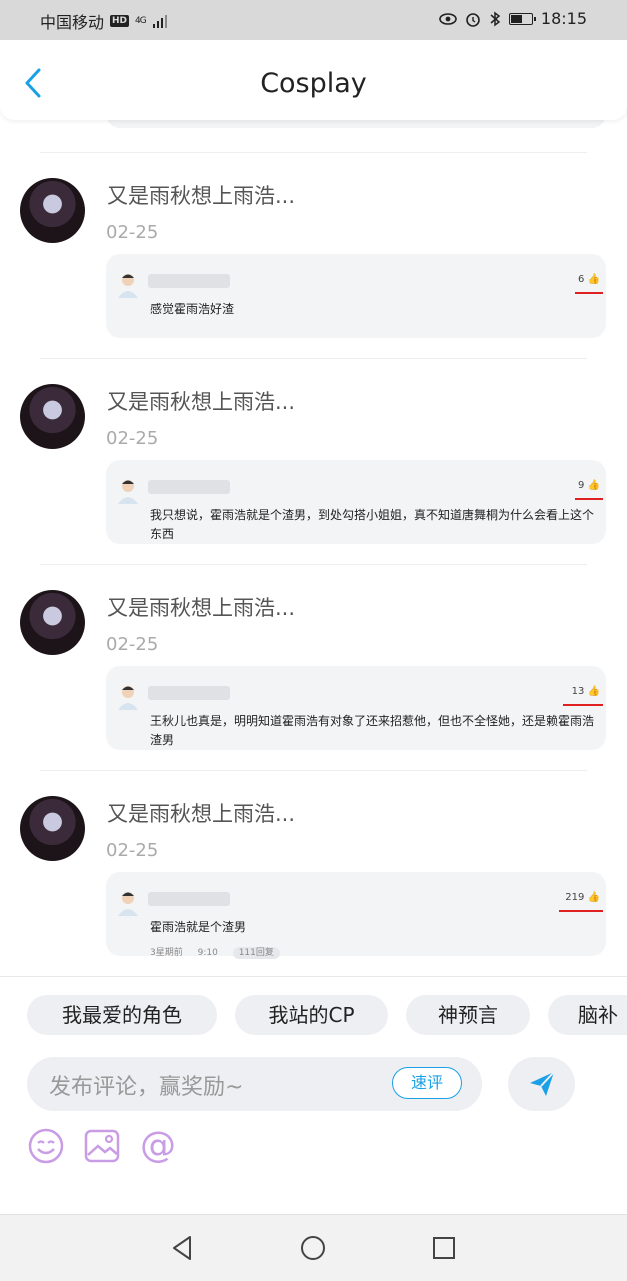 This screenshot has width=627, height=1281. I want to click on page-title: Cosplay, so click(313, 83).